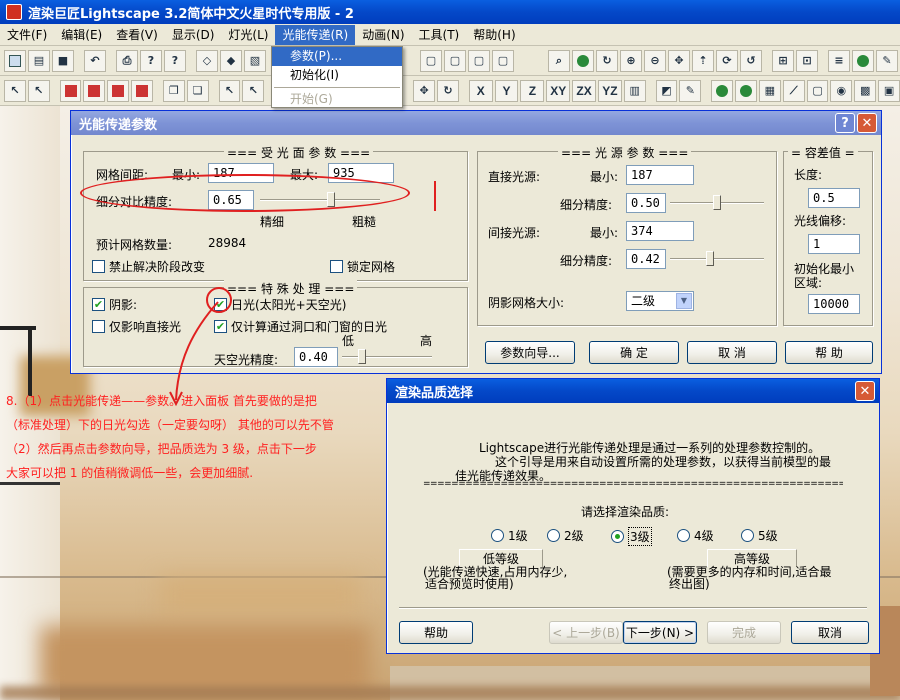 The height and width of the screenshot is (700, 900). Describe the element at coordinates (480, 90) in the screenshot. I see `axis-x-button: X` at that location.